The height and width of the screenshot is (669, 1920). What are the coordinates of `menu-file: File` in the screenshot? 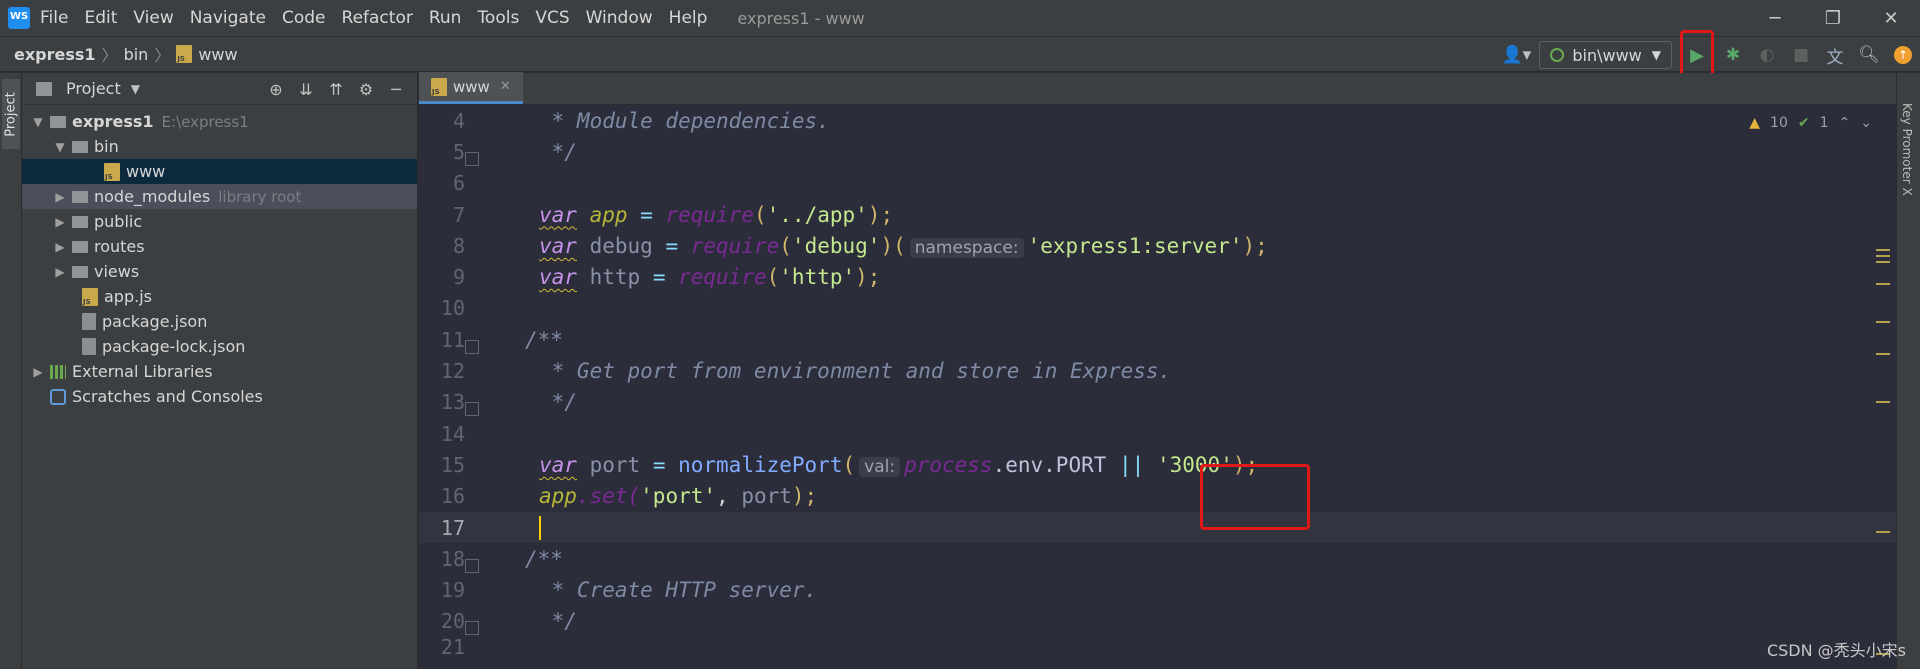 It's located at (54, 18).